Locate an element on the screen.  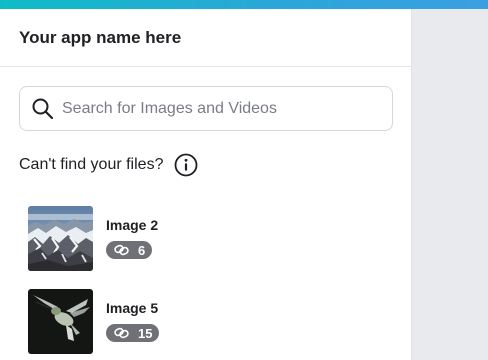
mountain-thumbnail is located at coordinates (60, 238).